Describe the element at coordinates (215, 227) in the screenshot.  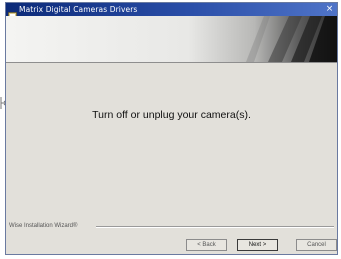
I see `footer-divider` at that location.